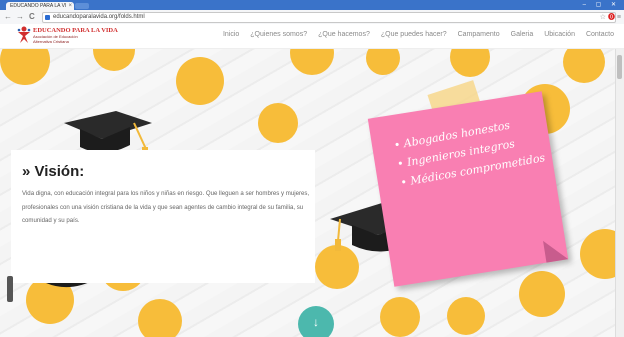 The image size is (624, 337). Describe the element at coordinates (522, 34) in the screenshot. I see `nav-galeria: Galeria` at that location.